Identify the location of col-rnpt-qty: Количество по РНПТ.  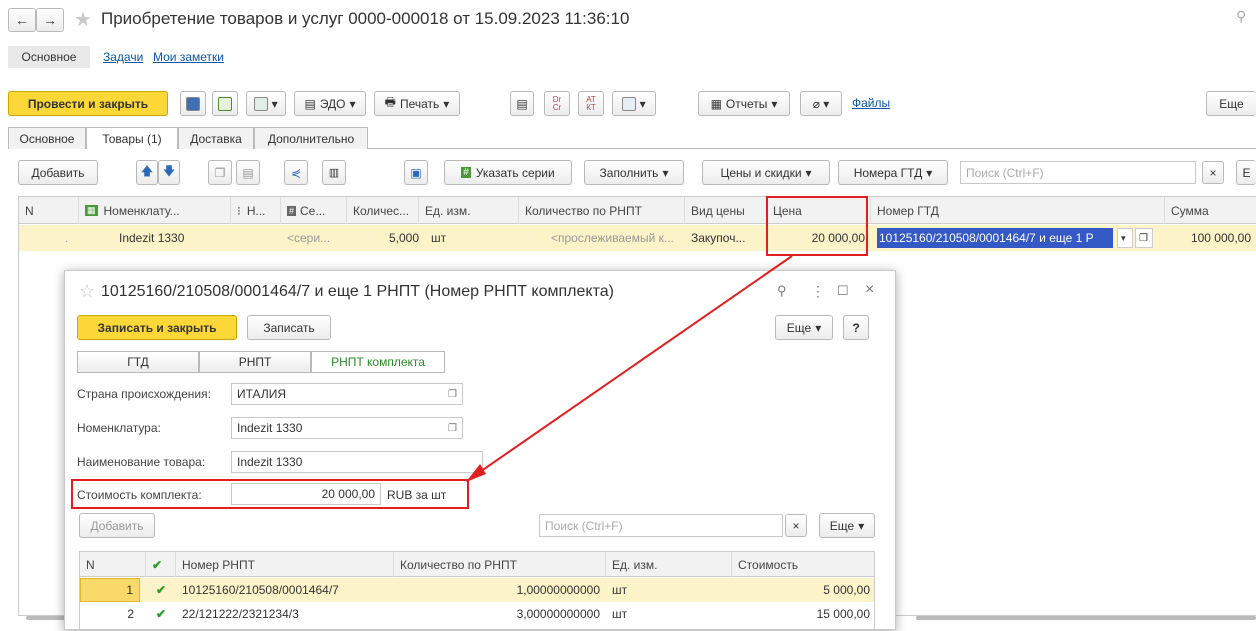
(602, 210).